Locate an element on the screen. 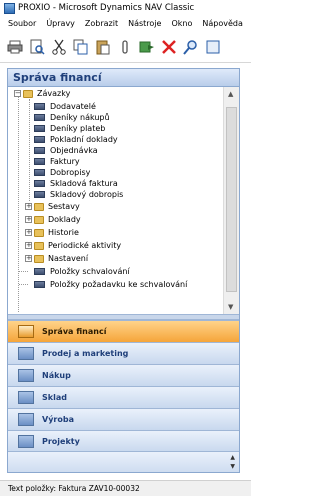 The image size is (320, 496). sales-icon is located at coordinates (26, 353).